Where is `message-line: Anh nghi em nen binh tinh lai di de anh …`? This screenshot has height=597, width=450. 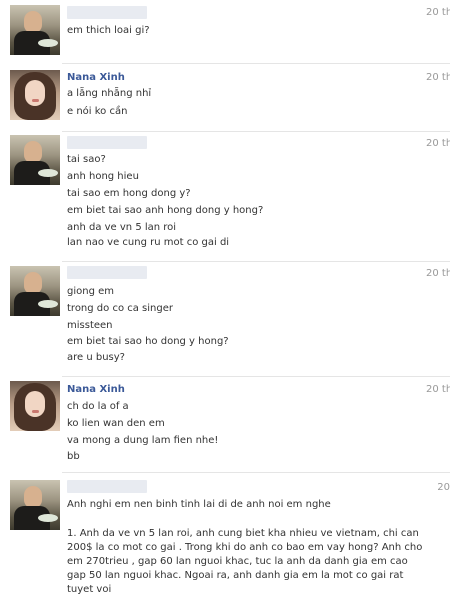 message-line: Anh nghi em nen binh tinh lai di de anh … is located at coordinates (199, 504).